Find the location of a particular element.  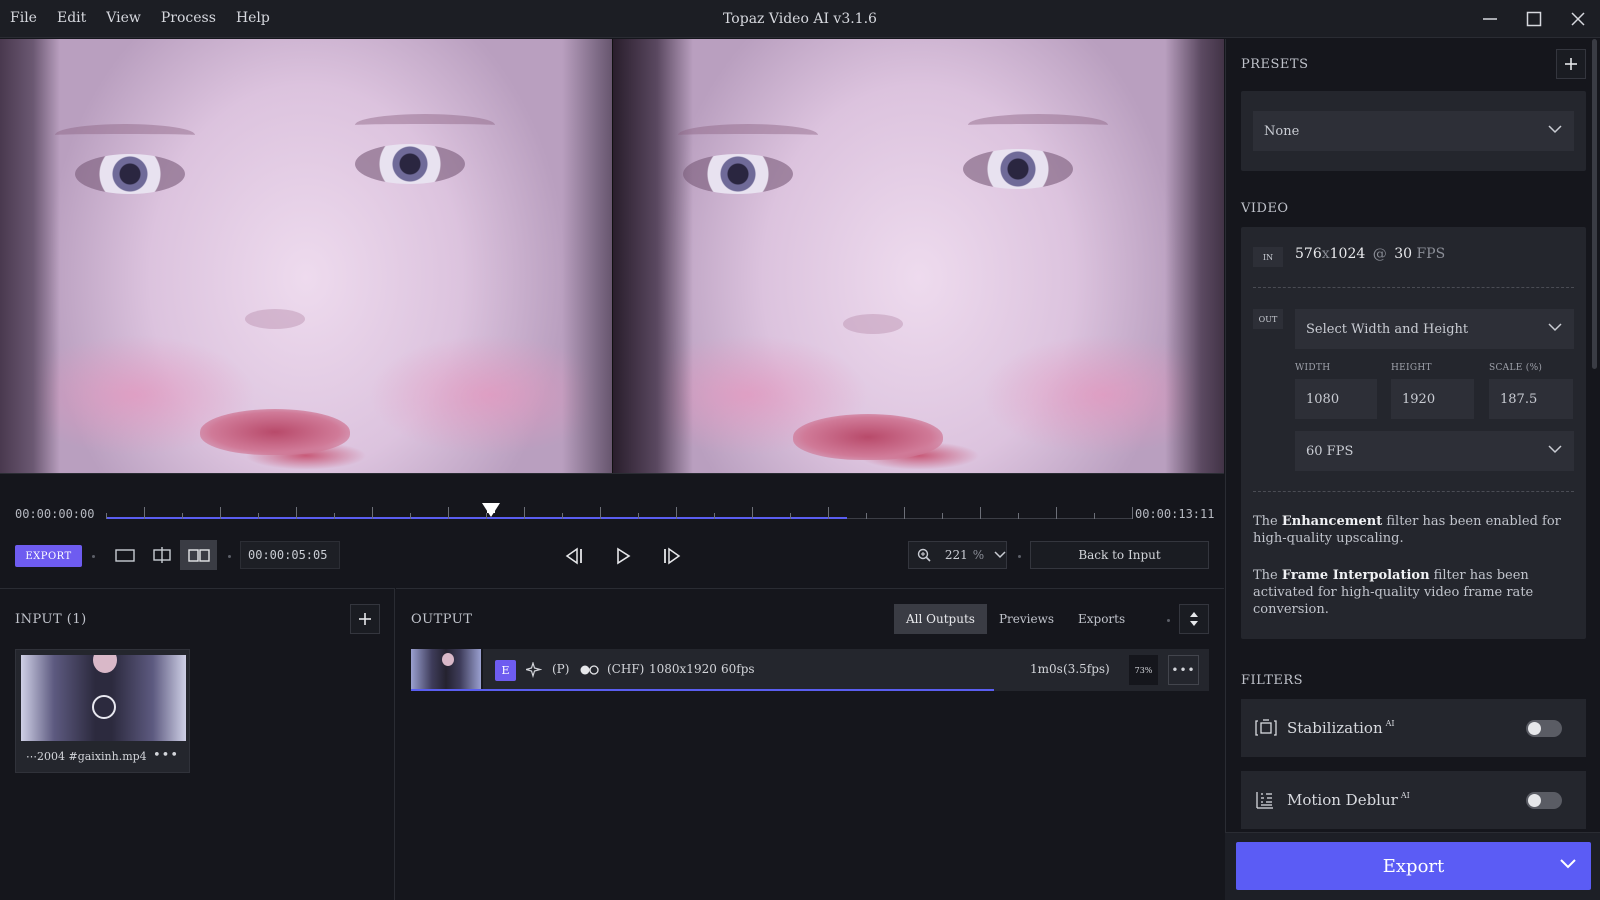

tab-exports: Exports is located at coordinates (1101, 619).